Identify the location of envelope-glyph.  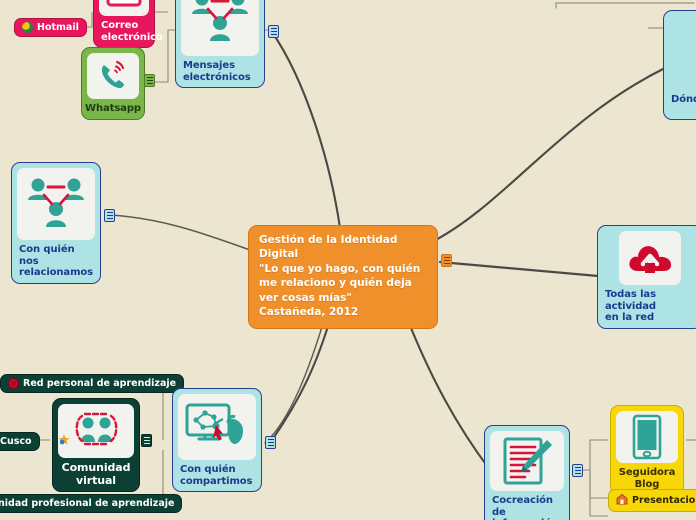
(124, 3).